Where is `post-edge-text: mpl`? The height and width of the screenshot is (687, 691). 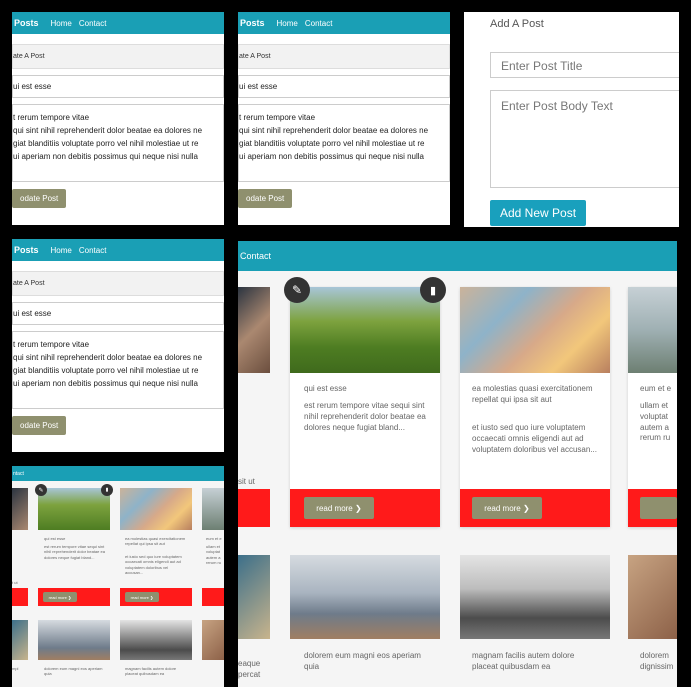
post-edge-text: mpl is located at coordinates (15, 668).